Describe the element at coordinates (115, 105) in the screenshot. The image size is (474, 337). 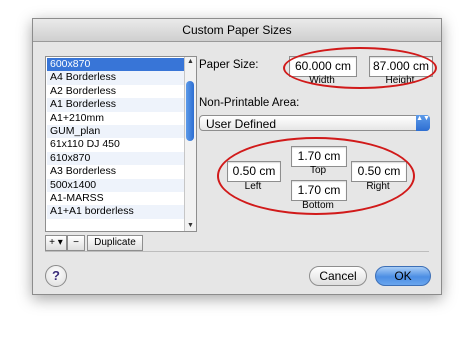
I see `list-item: A1 Borderless` at that location.